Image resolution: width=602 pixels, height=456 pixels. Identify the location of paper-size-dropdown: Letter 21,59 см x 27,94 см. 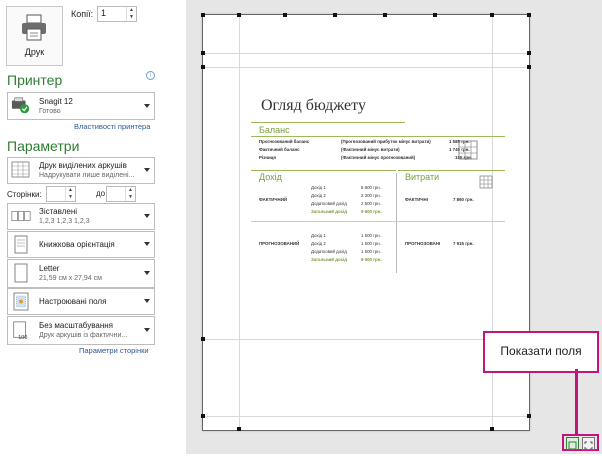
(81, 273).